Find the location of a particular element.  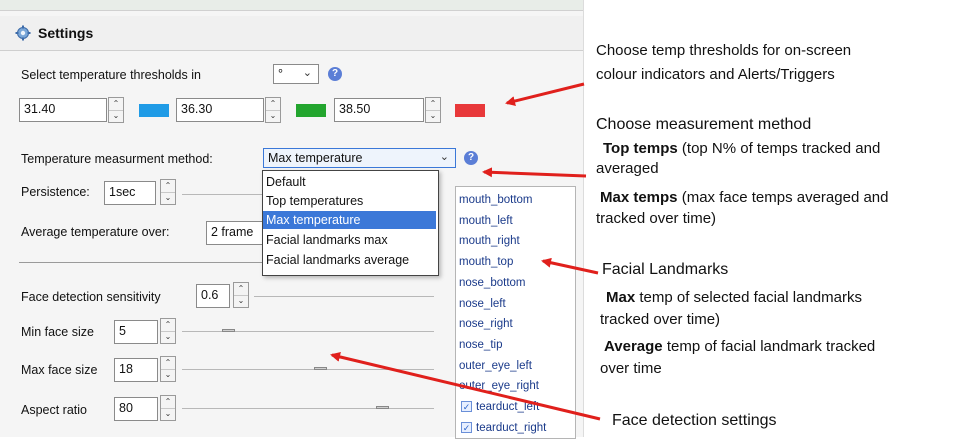

arrow-face-detection is located at coordinates (465, 386).